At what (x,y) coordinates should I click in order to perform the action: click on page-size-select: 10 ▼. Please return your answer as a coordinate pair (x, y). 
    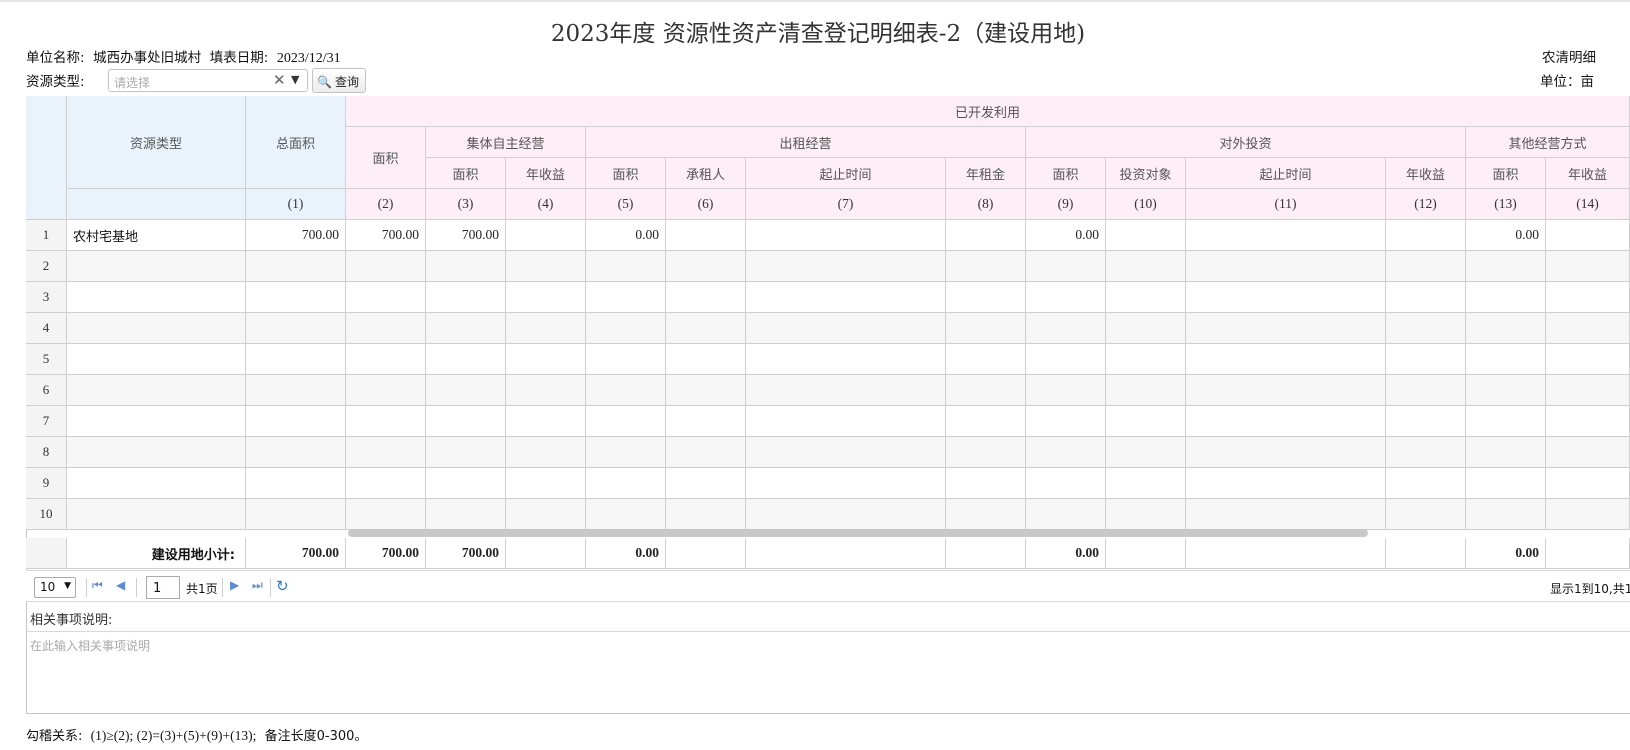
    Looking at the image, I should click on (55, 587).